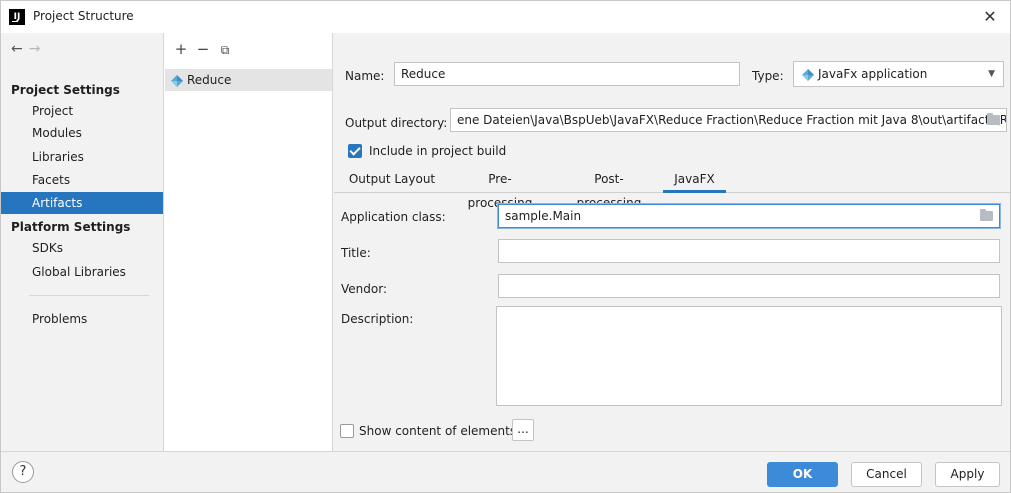 The width and height of the screenshot is (1011, 493). Describe the element at coordinates (990, 17) in the screenshot. I see `close-button: ✕` at that location.